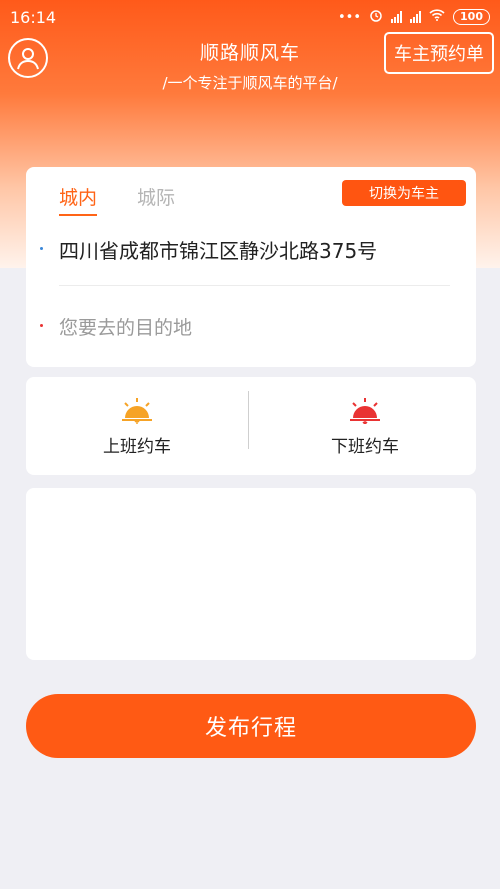 This screenshot has width=500, height=889. What do you see at coordinates (404, 193) in the screenshot?
I see `switch-to-driver-button: 切换为车主` at bounding box center [404, 193].